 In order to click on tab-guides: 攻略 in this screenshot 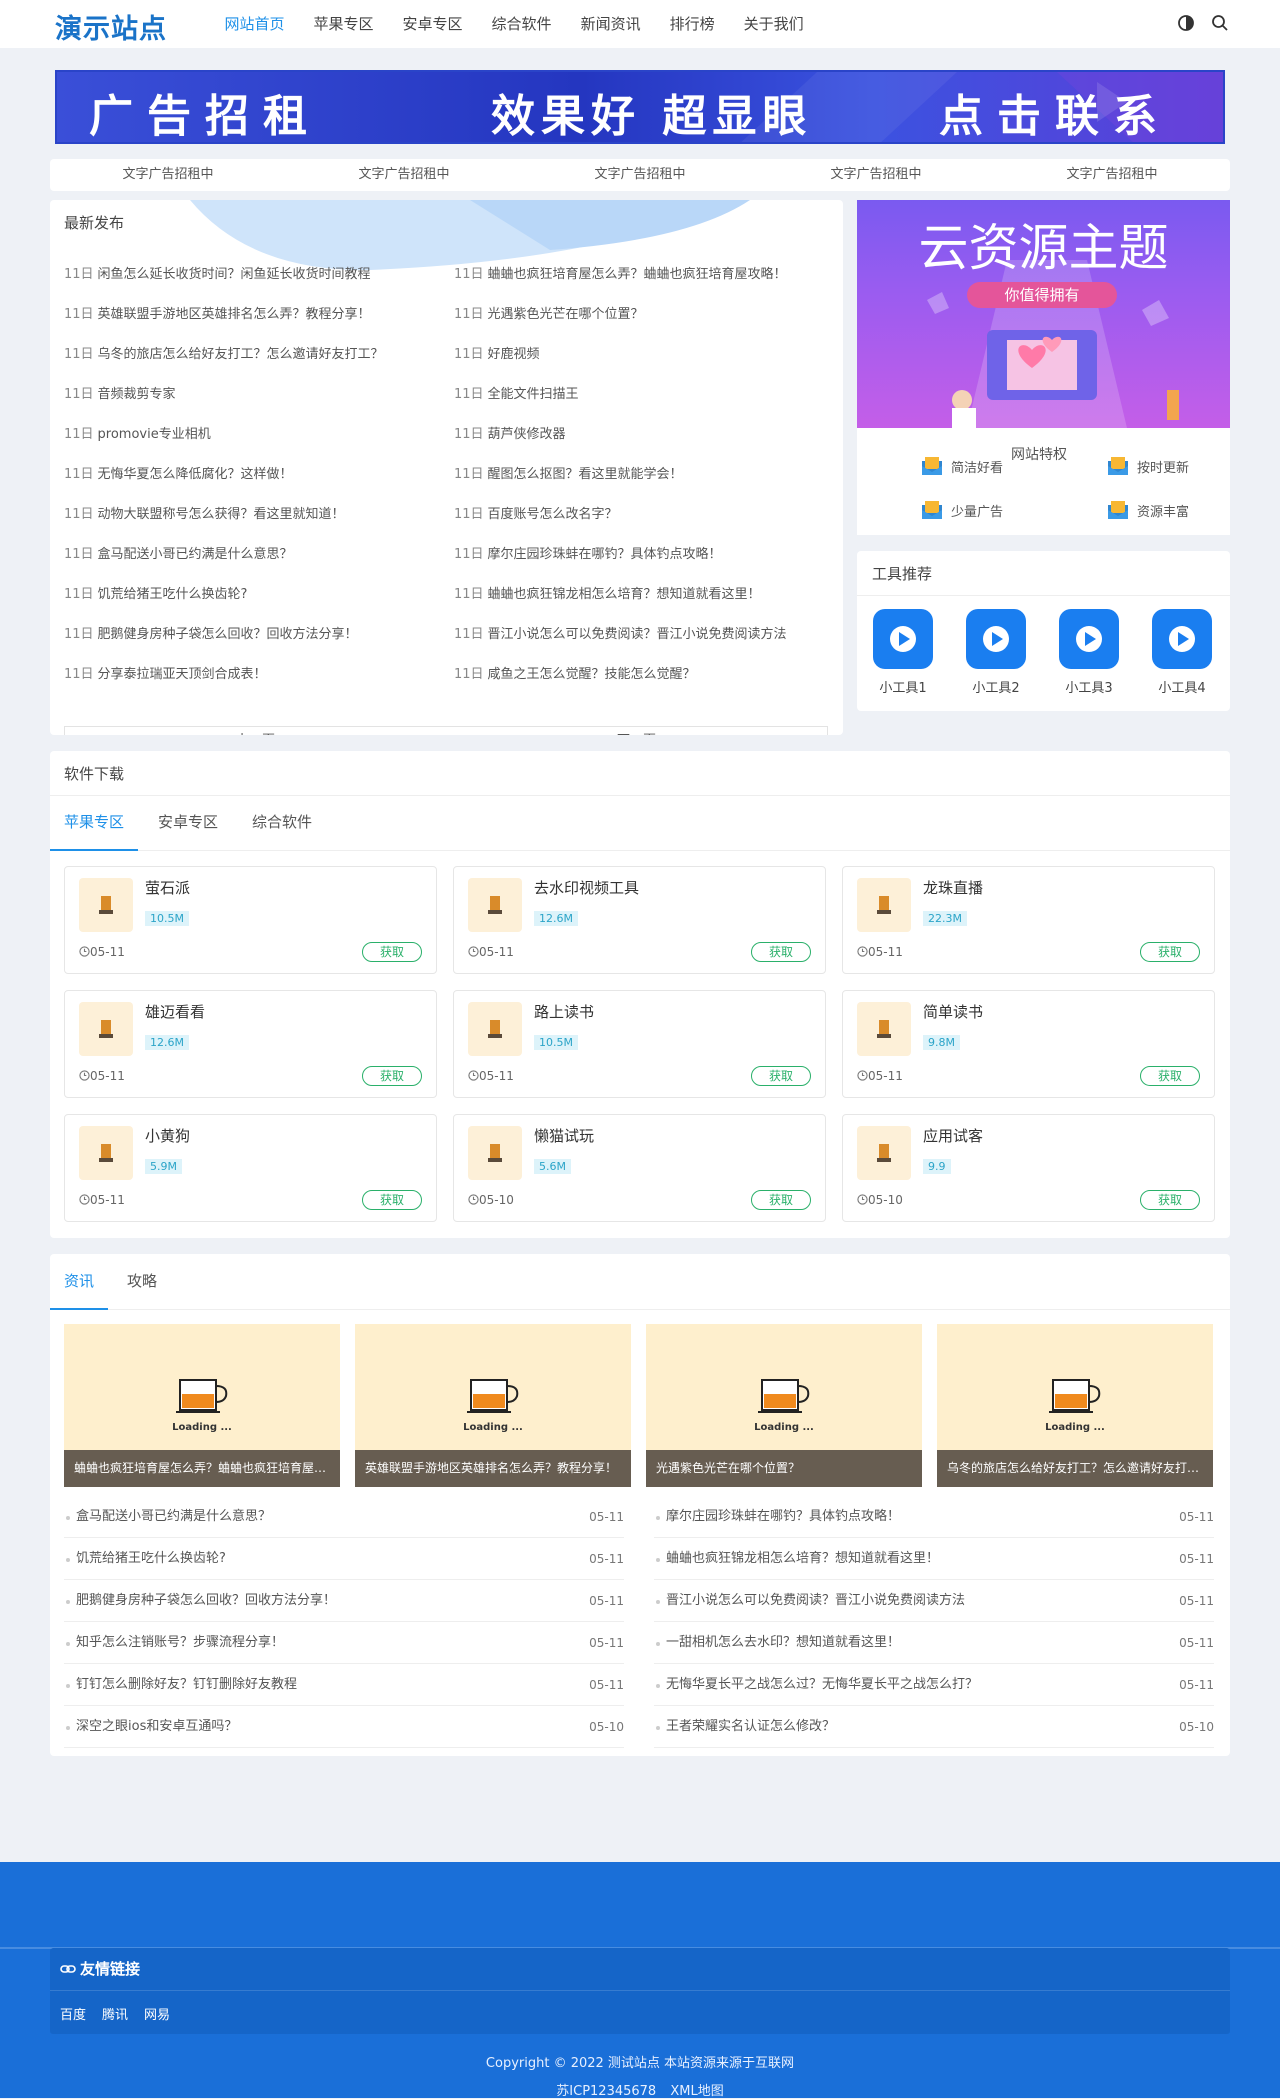, I will do `click(142, 1281)`.